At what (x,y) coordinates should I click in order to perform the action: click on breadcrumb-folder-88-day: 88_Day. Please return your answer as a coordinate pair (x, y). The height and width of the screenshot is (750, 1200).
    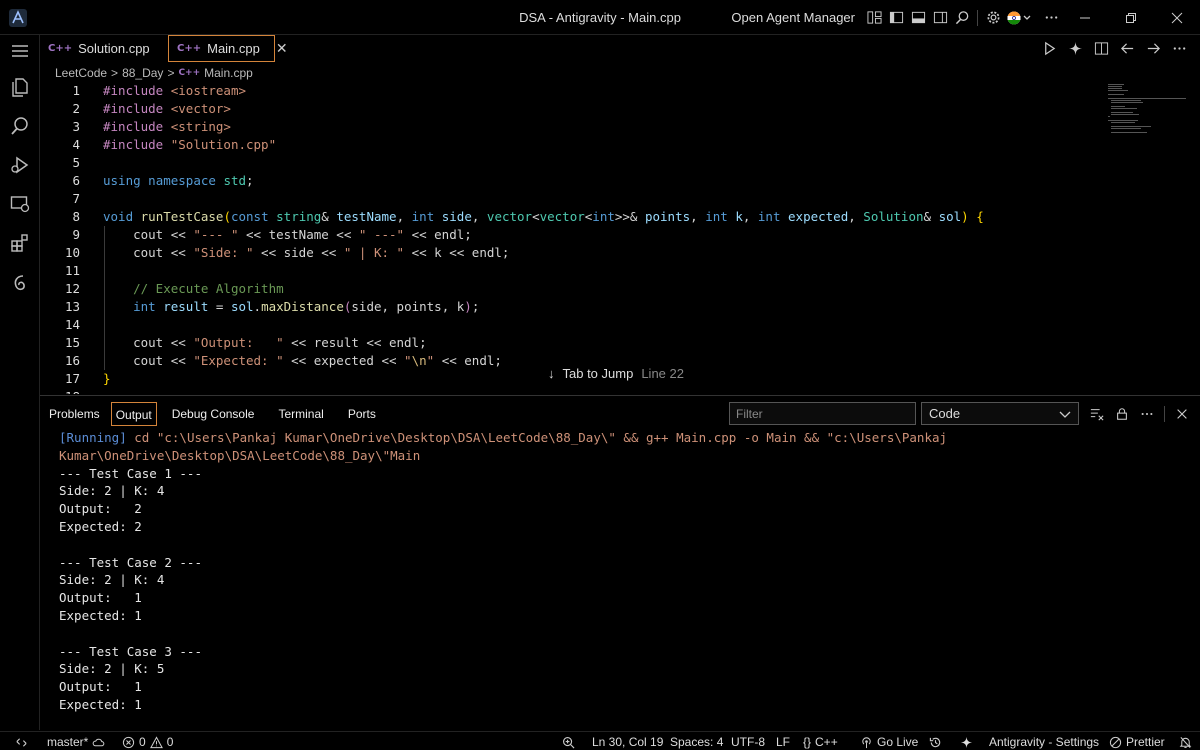
    Looking at the image, I should click on (142, 73).